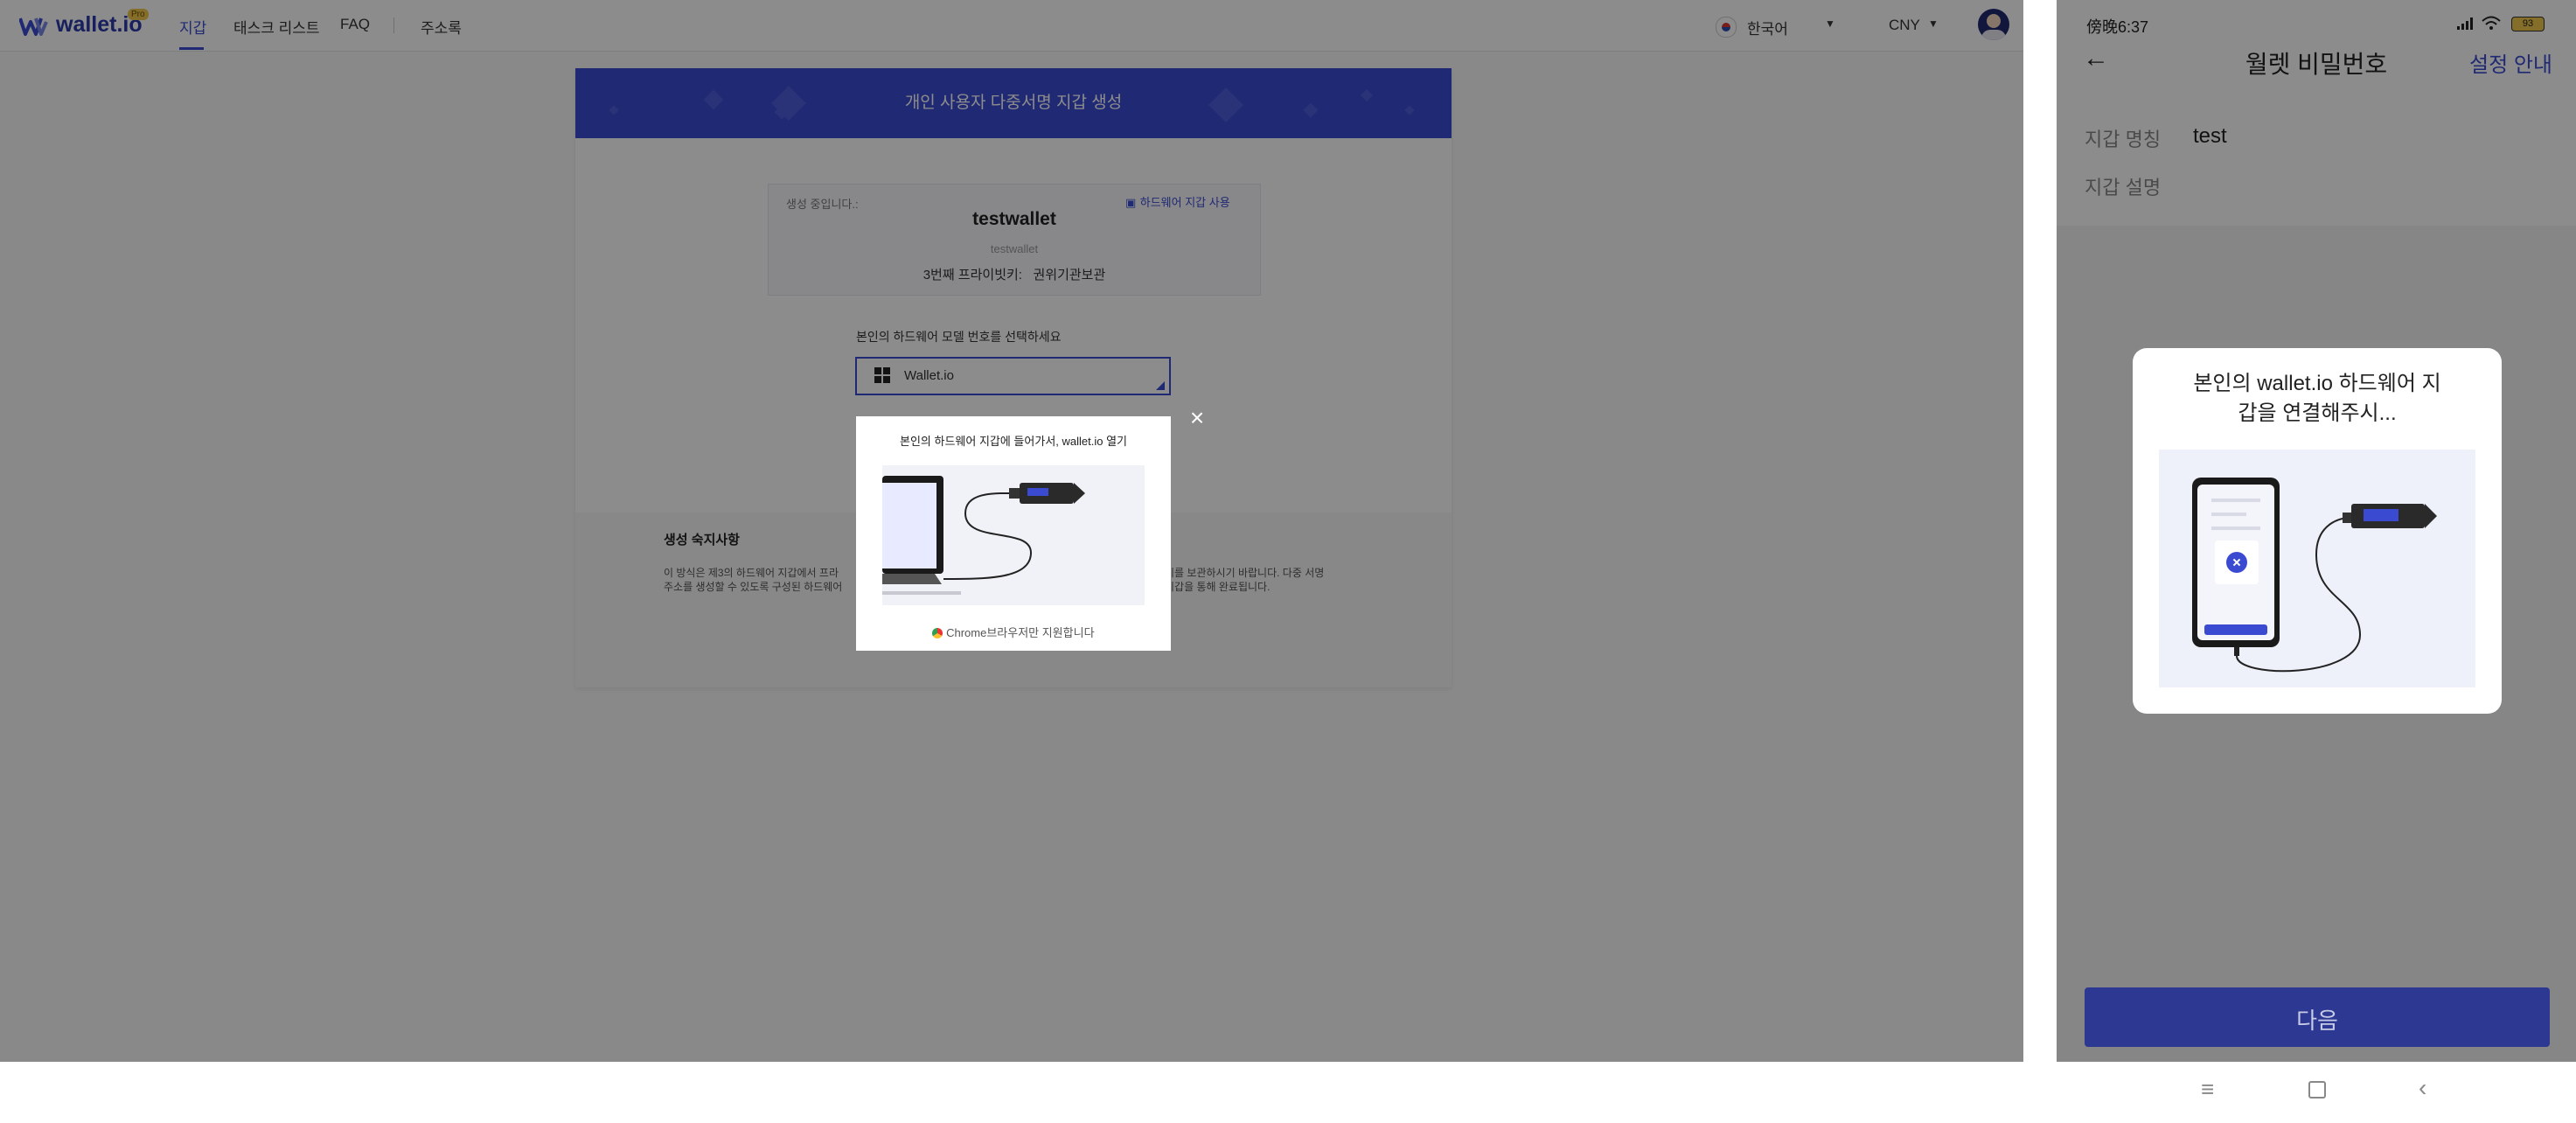  I want to click on home-icon, so click(2317, 1090).